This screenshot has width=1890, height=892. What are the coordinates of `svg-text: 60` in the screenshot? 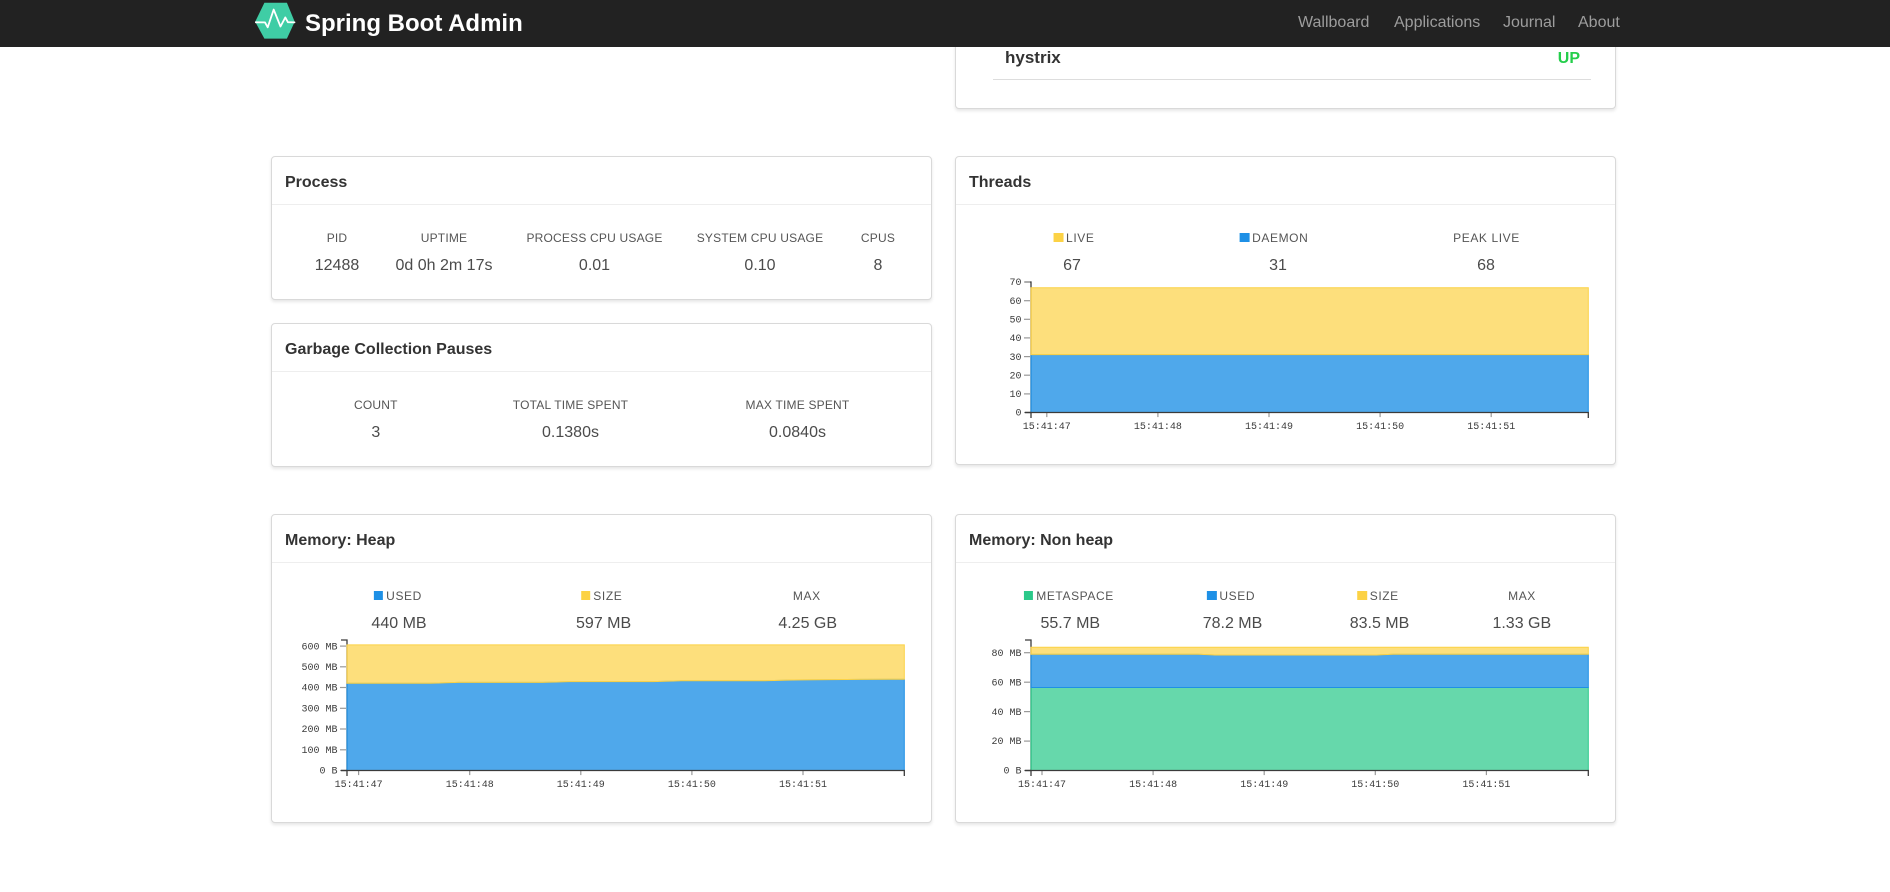 It's located at (1015, 302).